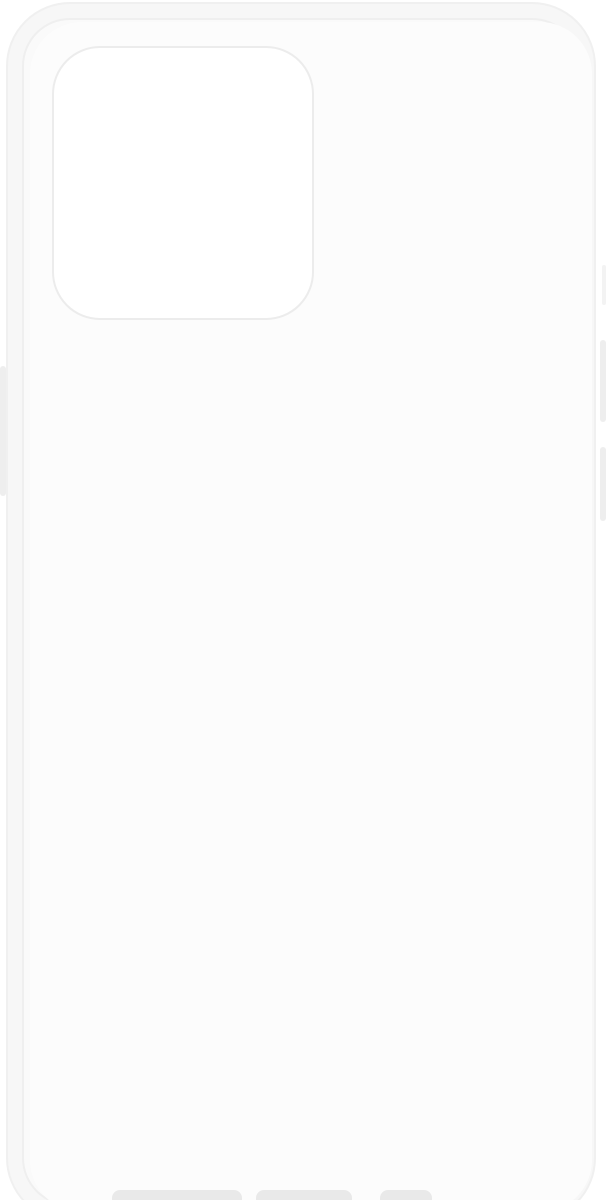 The image size is (606, 1200). What do you see at coordinates (604, 285) in the screenshot?
I see `right-side-top-button-cover` at bounding box center [604, 285].